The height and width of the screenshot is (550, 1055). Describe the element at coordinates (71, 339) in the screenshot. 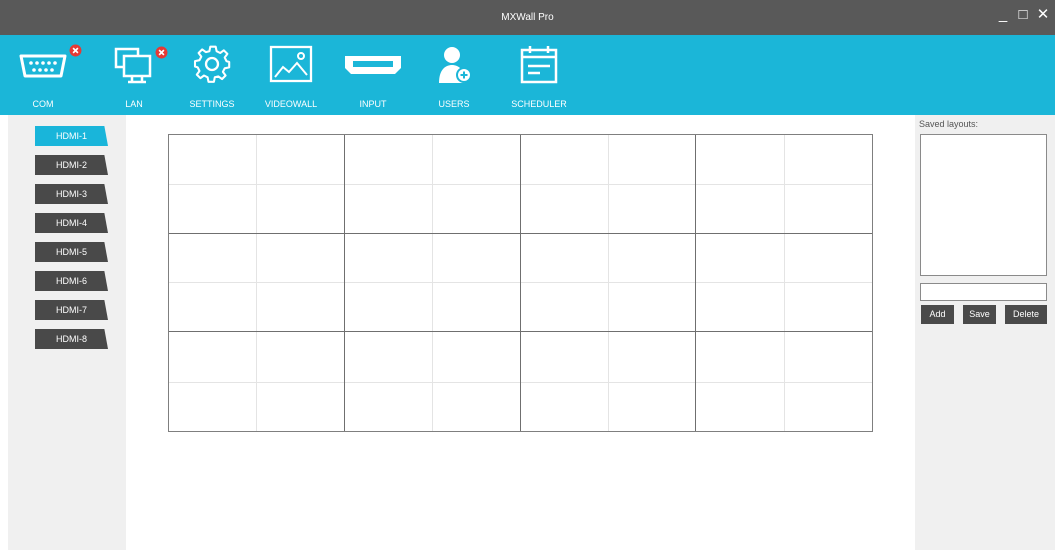

I see `input-tab-hdmi-8: HDMI-8` at that location.